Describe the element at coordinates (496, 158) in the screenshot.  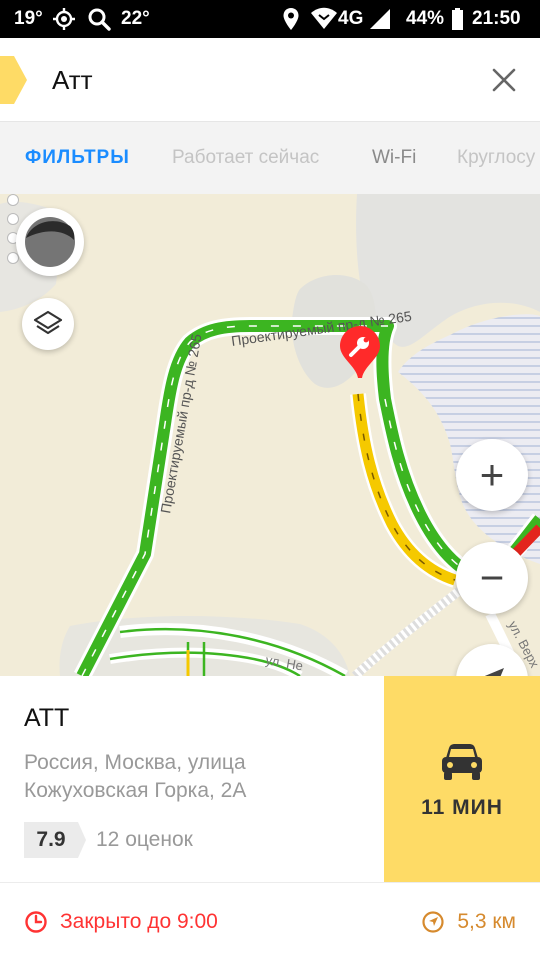
I see `filter-24-hours: Круглосу` at that location.